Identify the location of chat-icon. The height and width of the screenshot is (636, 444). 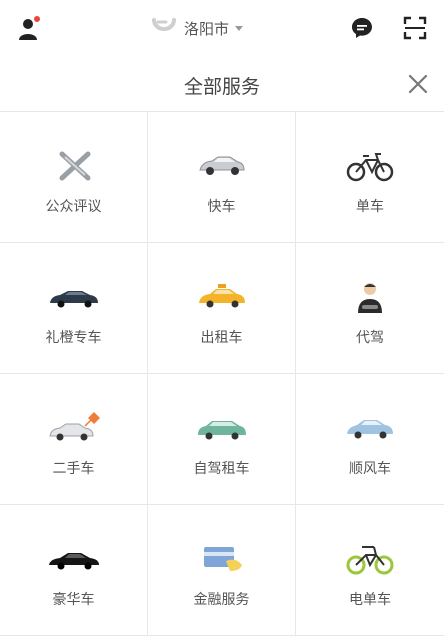
(362, 28).